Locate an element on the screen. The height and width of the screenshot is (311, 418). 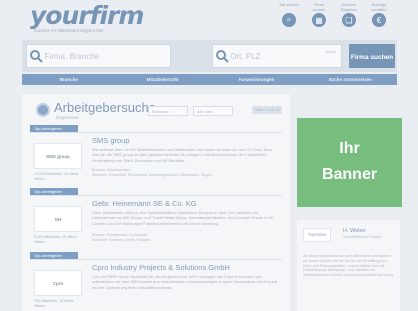
location-filter-select: Alle Orte is located at coordinates (213, 111).